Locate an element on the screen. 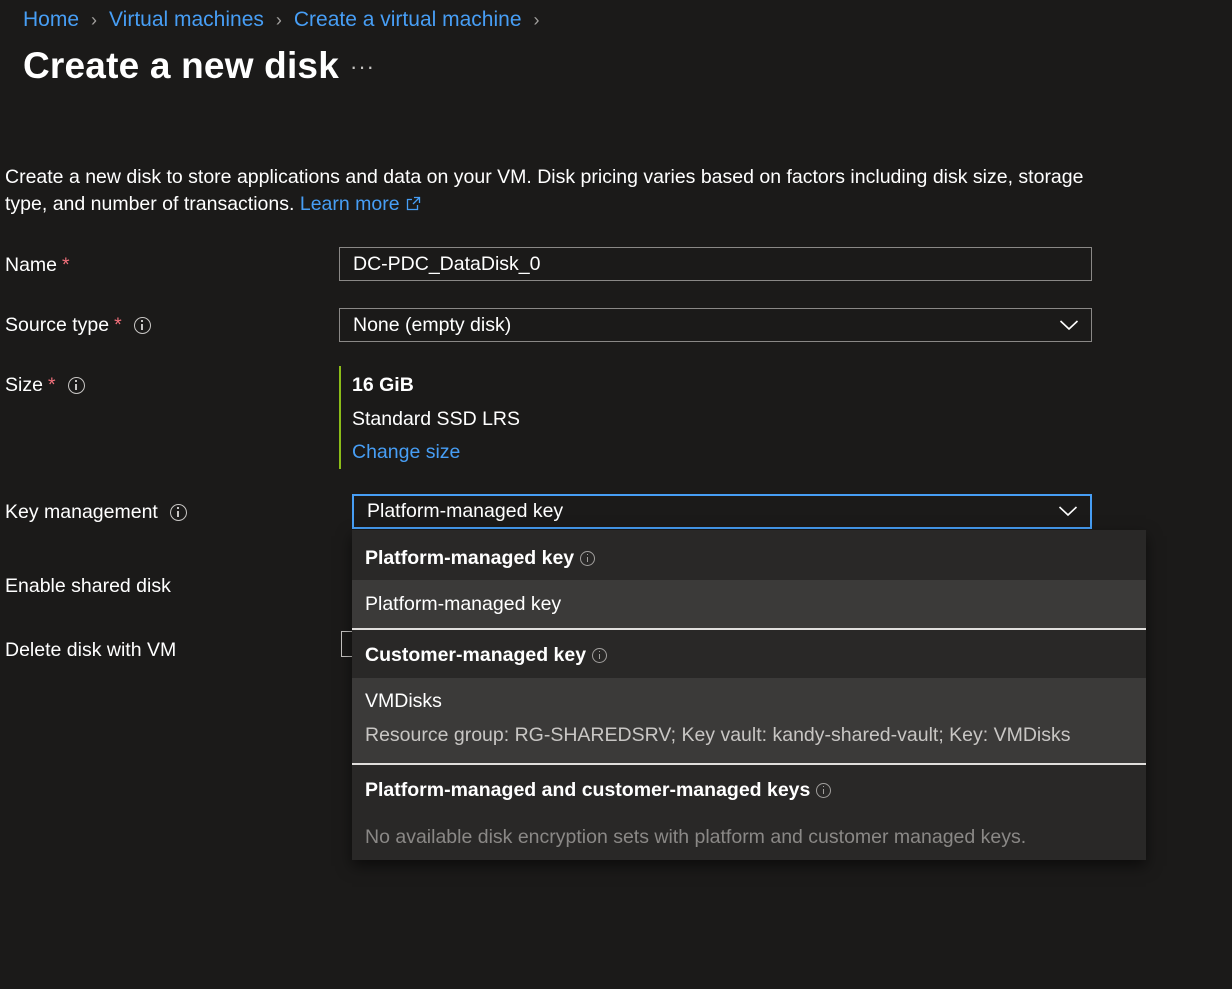 This screenshot has width=1232, height=989. group-header-text: Platform-managed key is located at coordinates (470, 557).